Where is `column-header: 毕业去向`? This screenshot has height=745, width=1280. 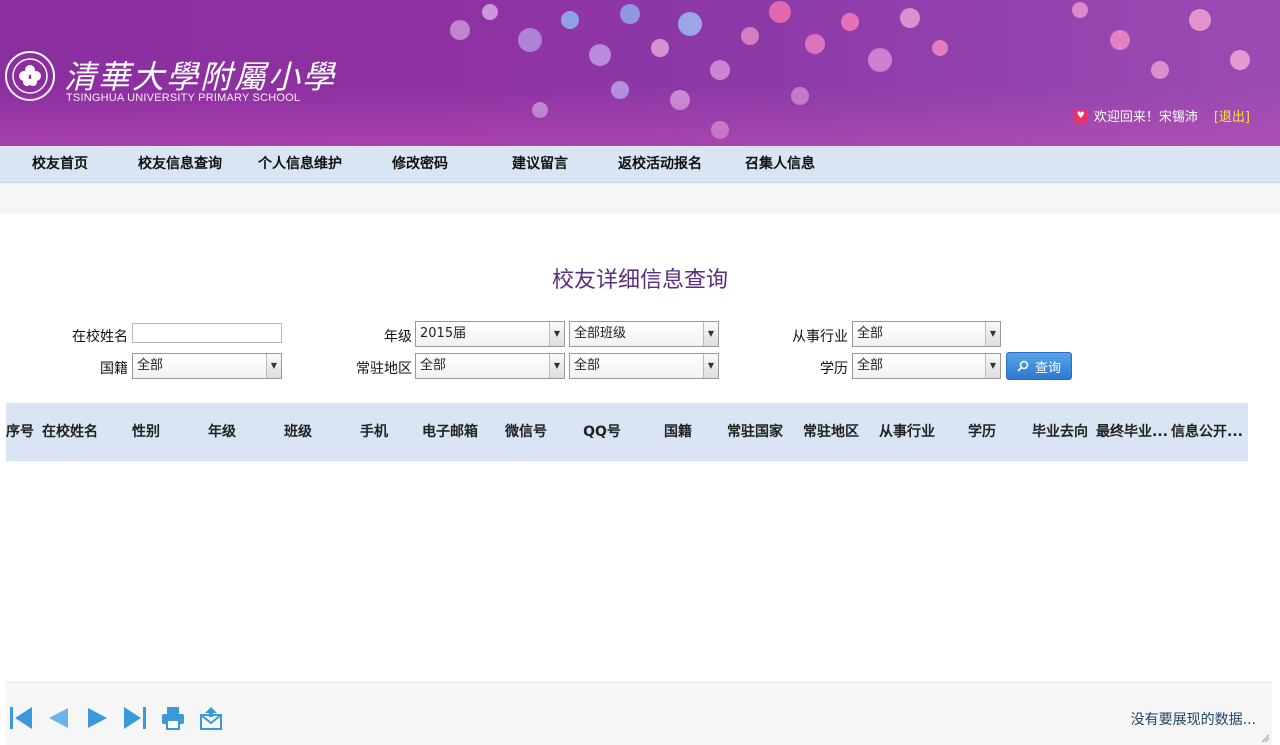
column-header: 毕业去向 is located at coordinates (1060, 432).